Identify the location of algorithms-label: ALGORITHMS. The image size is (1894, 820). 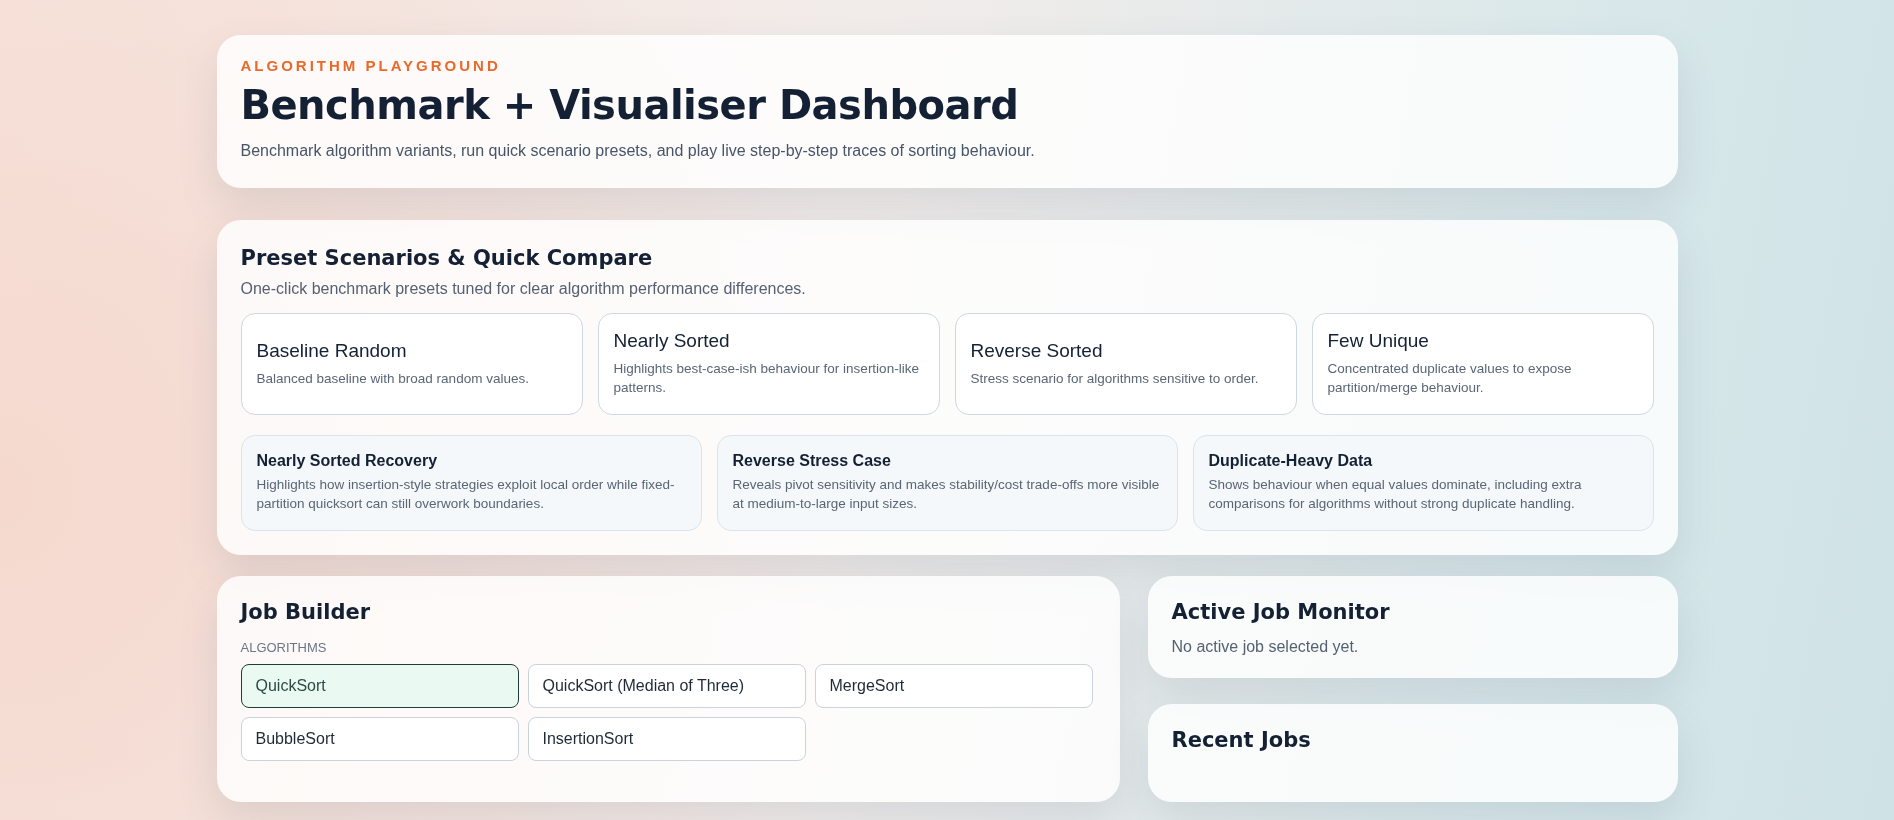
(284, 647).